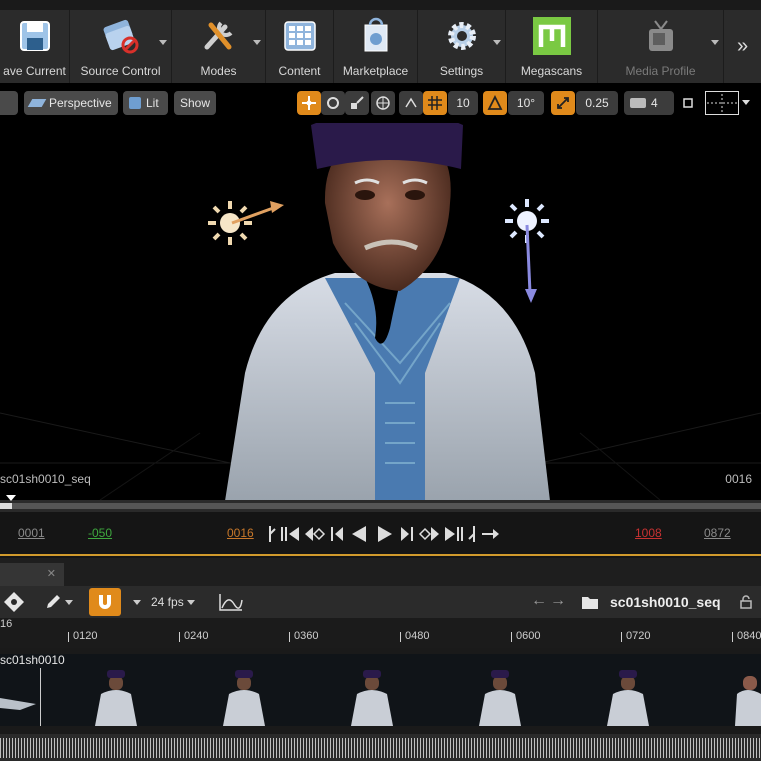 This screenshot has height=761, width=761. What do you see at coordinates (195, 103) in the screenshot?
I see `show-button: Show` at bounding box center [195, 103].